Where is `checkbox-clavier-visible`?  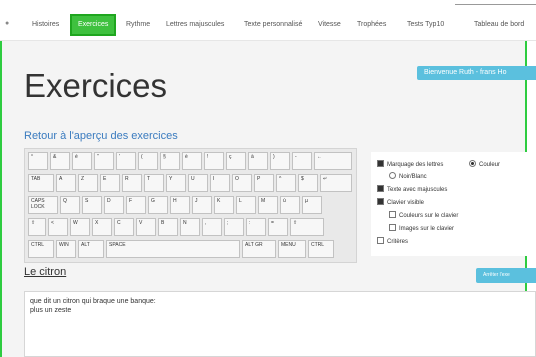
checkbox-clavier-visible is located at coordinates (380, 201).